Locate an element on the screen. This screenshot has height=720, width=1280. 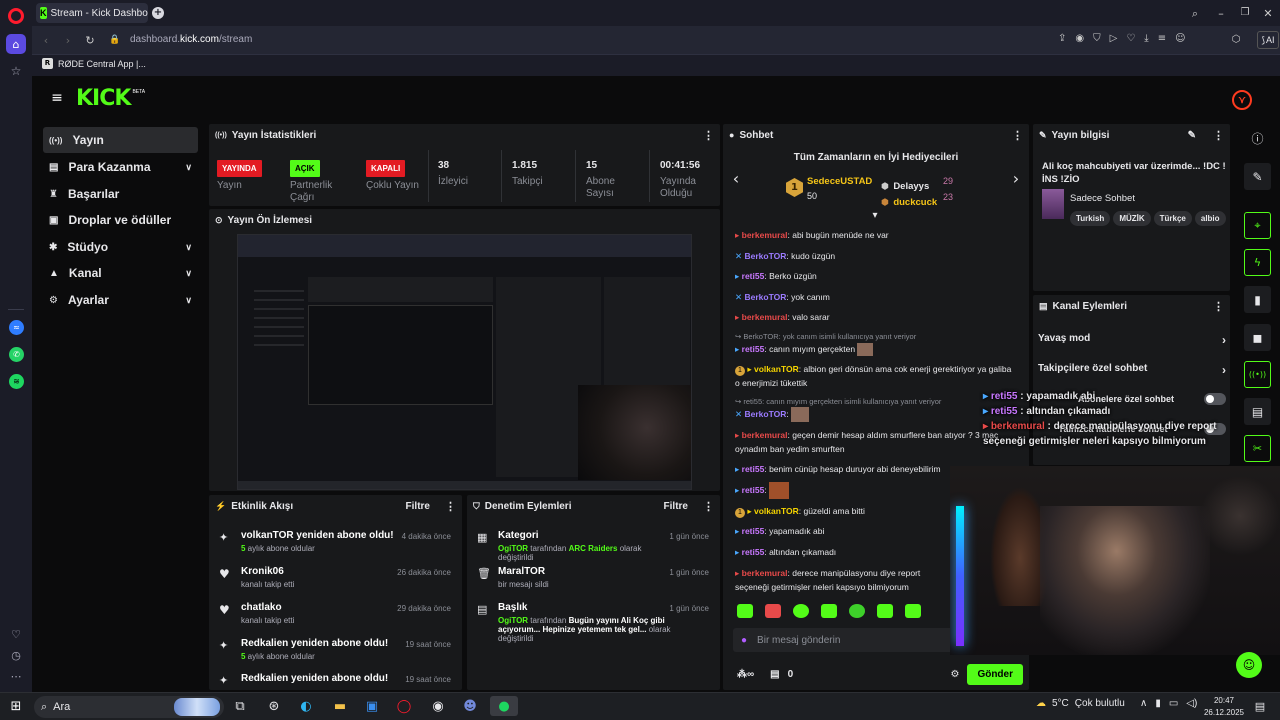
home-icon: ⌂ is located at coordinates (16, 44).